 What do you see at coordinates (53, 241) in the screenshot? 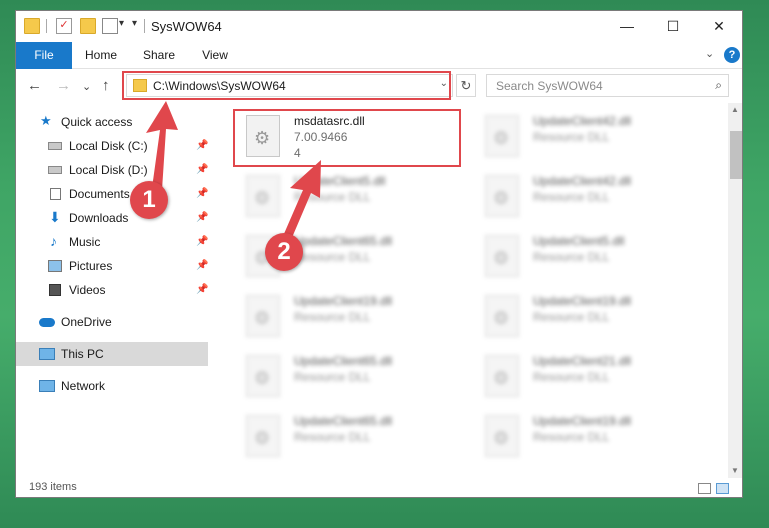
I see `music-note-icon: ♪` at bounding box center [53, 241].